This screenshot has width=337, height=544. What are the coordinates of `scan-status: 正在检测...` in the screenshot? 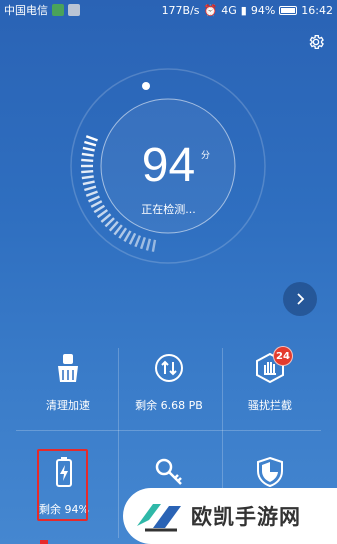 It's located at (168, 209).